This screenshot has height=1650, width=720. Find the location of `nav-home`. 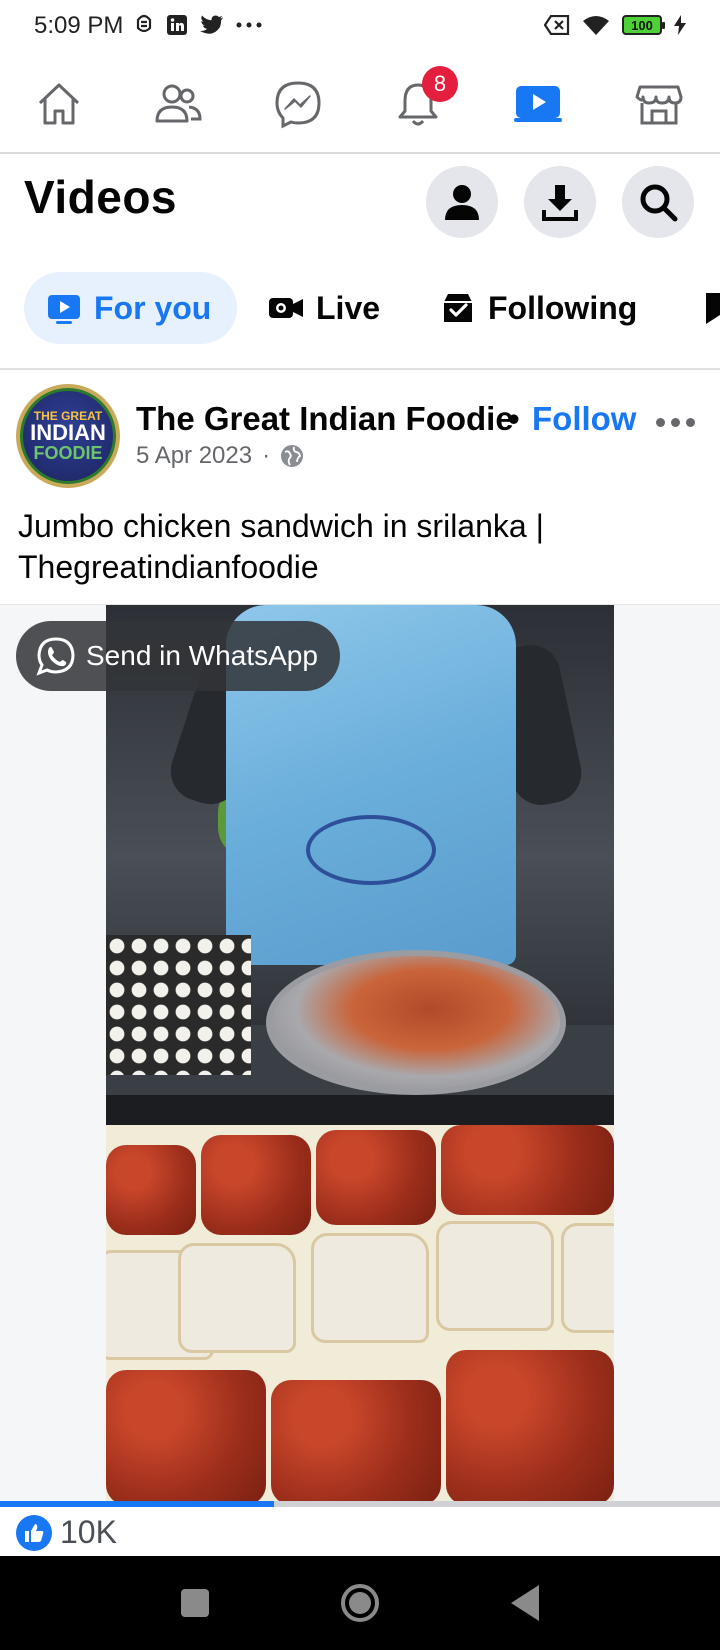

nav-home is located at coordinates (59, 104).